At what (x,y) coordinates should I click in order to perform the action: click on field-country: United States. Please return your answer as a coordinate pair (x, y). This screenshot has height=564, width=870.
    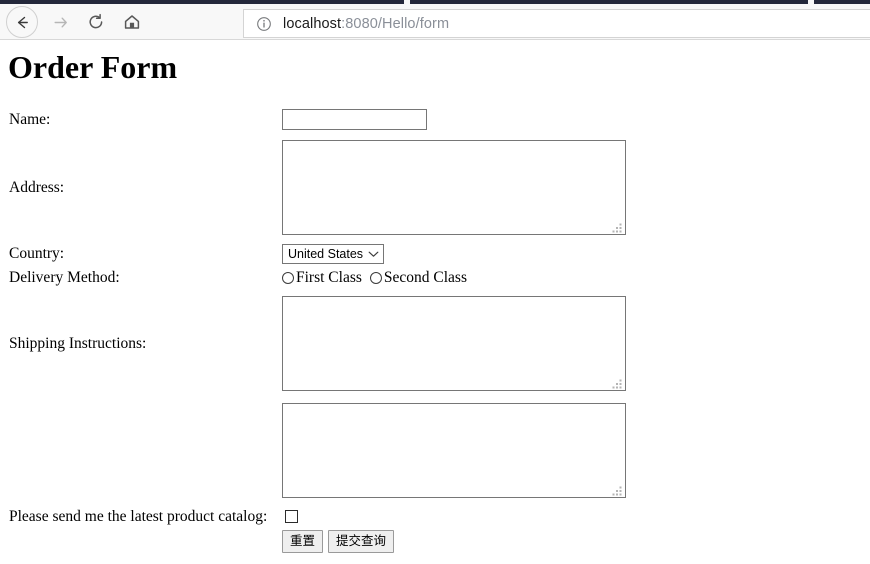
    Looking at the image, I should click on (576, 253).